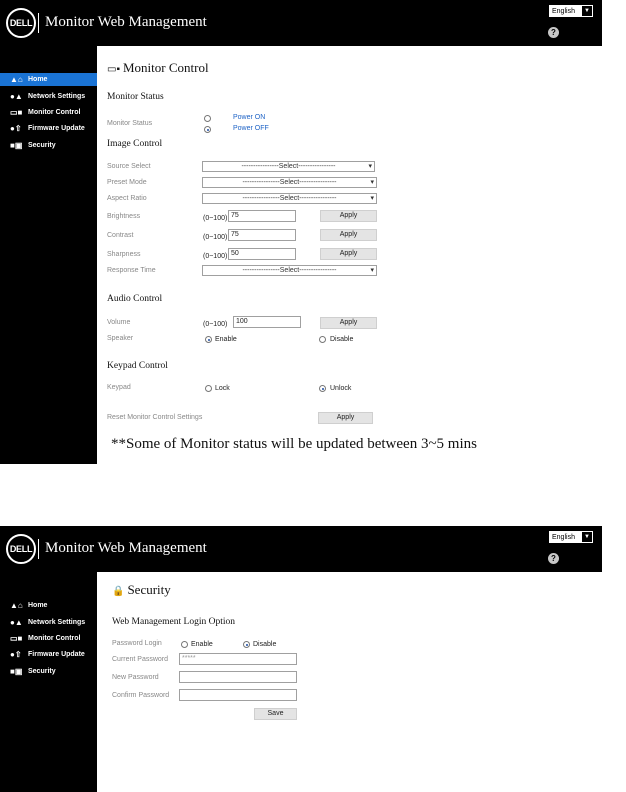 The height and width of the screenshot is (792, 626). Describe the element at coordinates (137, 643) in the screenshot. I see `password-login-label: Password Login` at that location.